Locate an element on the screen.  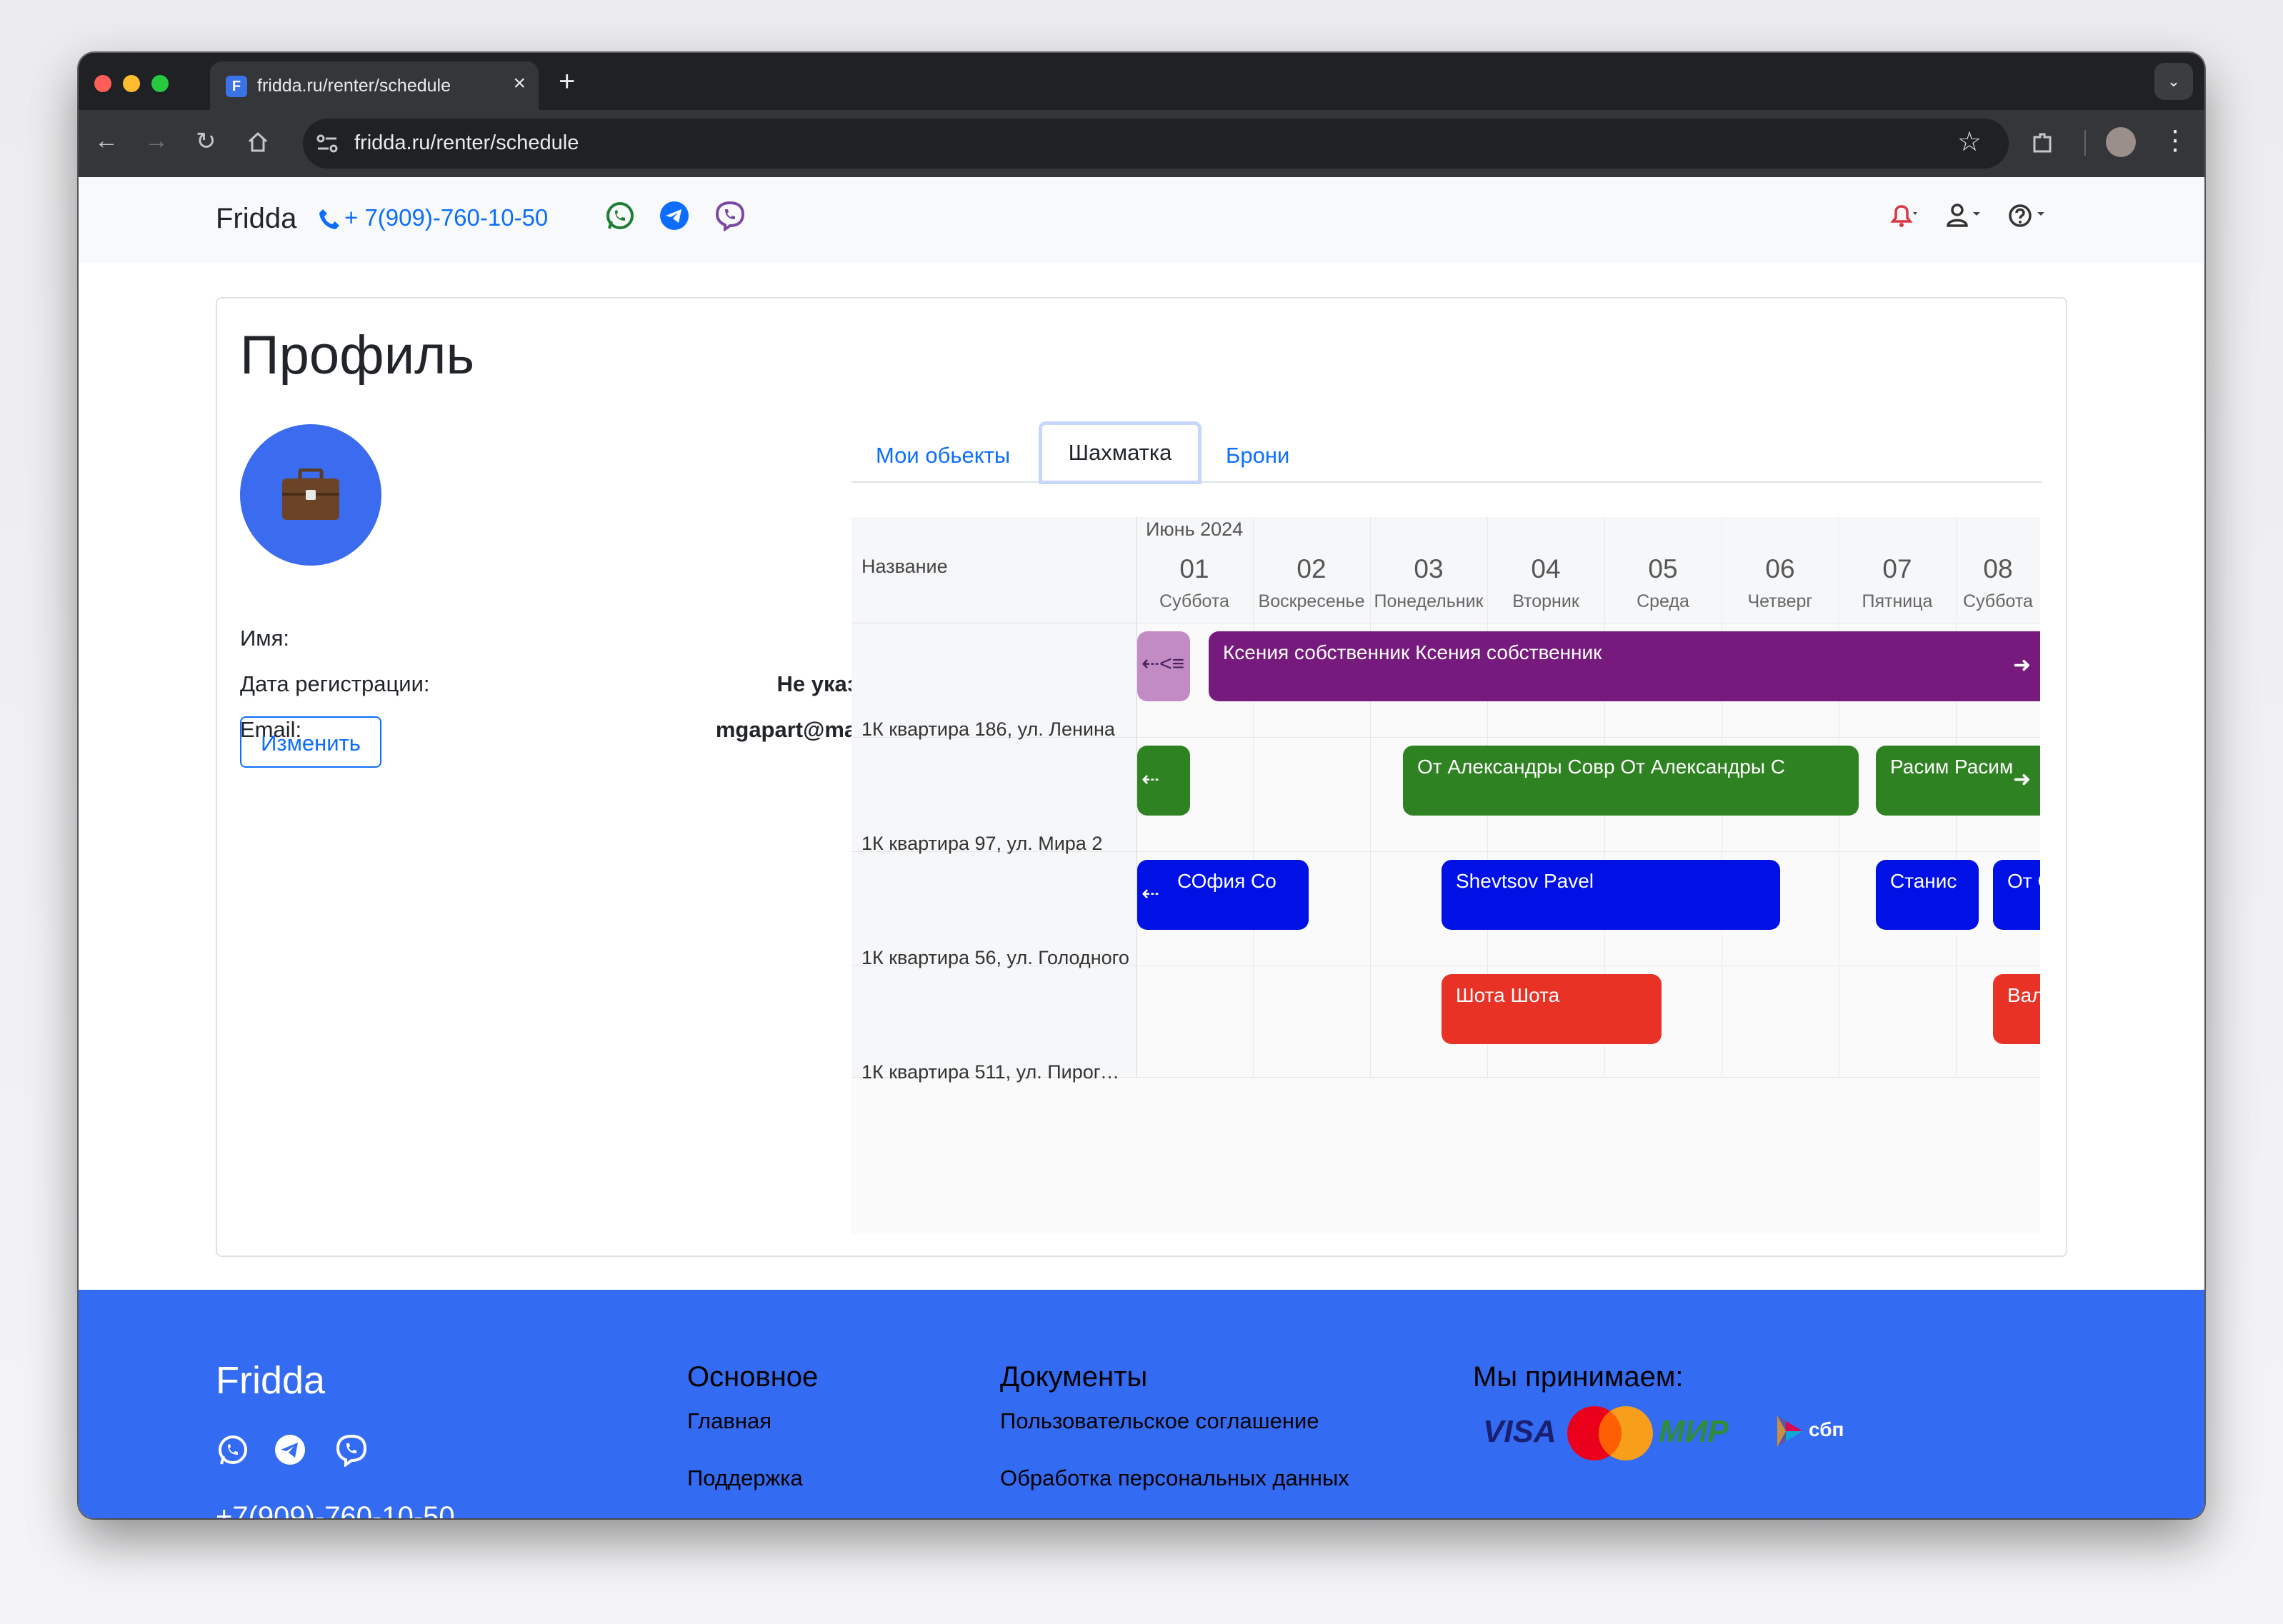
footer-col-payment-title: Мы принимаем: is located at coordinates (1578, 1377).